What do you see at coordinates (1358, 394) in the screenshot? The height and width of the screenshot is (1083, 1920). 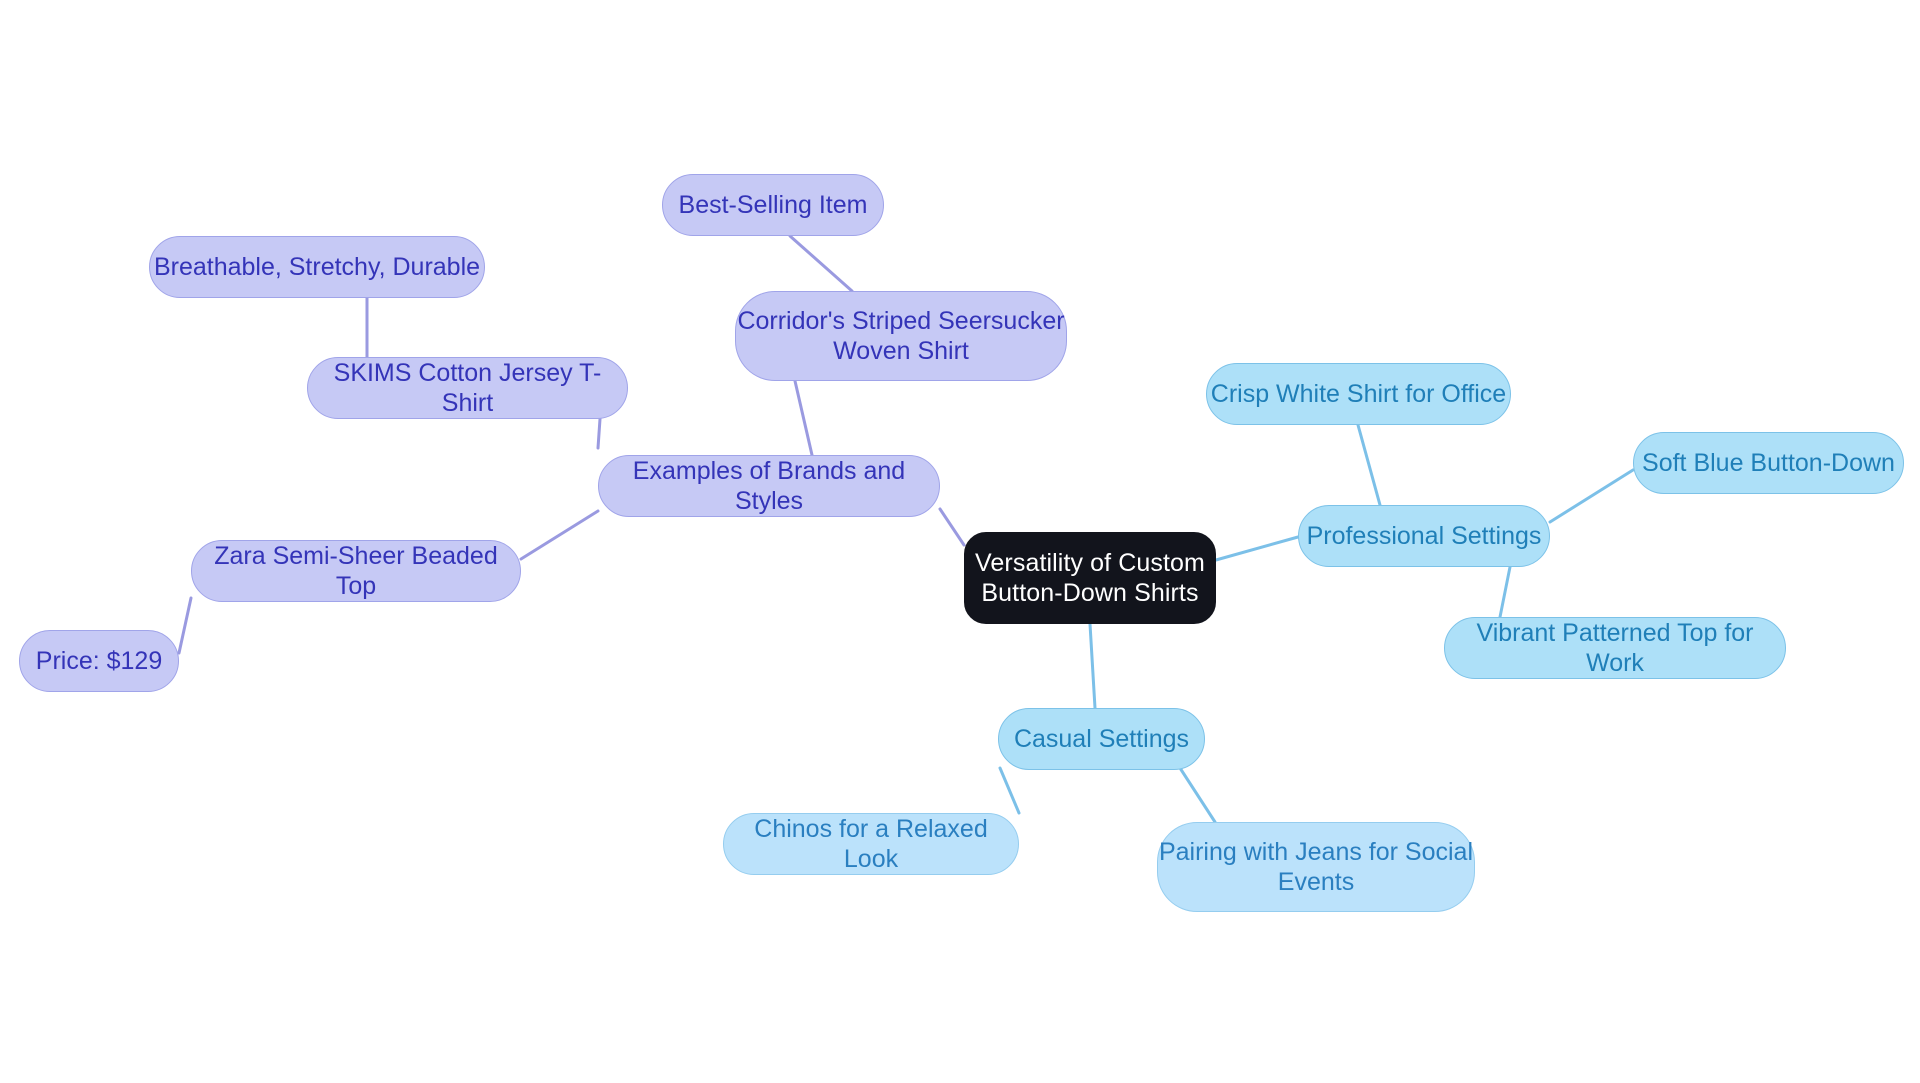 I see `mindmap-node-crisp: Crisp White Shirt for Office` at bounding box center [1358, 394].